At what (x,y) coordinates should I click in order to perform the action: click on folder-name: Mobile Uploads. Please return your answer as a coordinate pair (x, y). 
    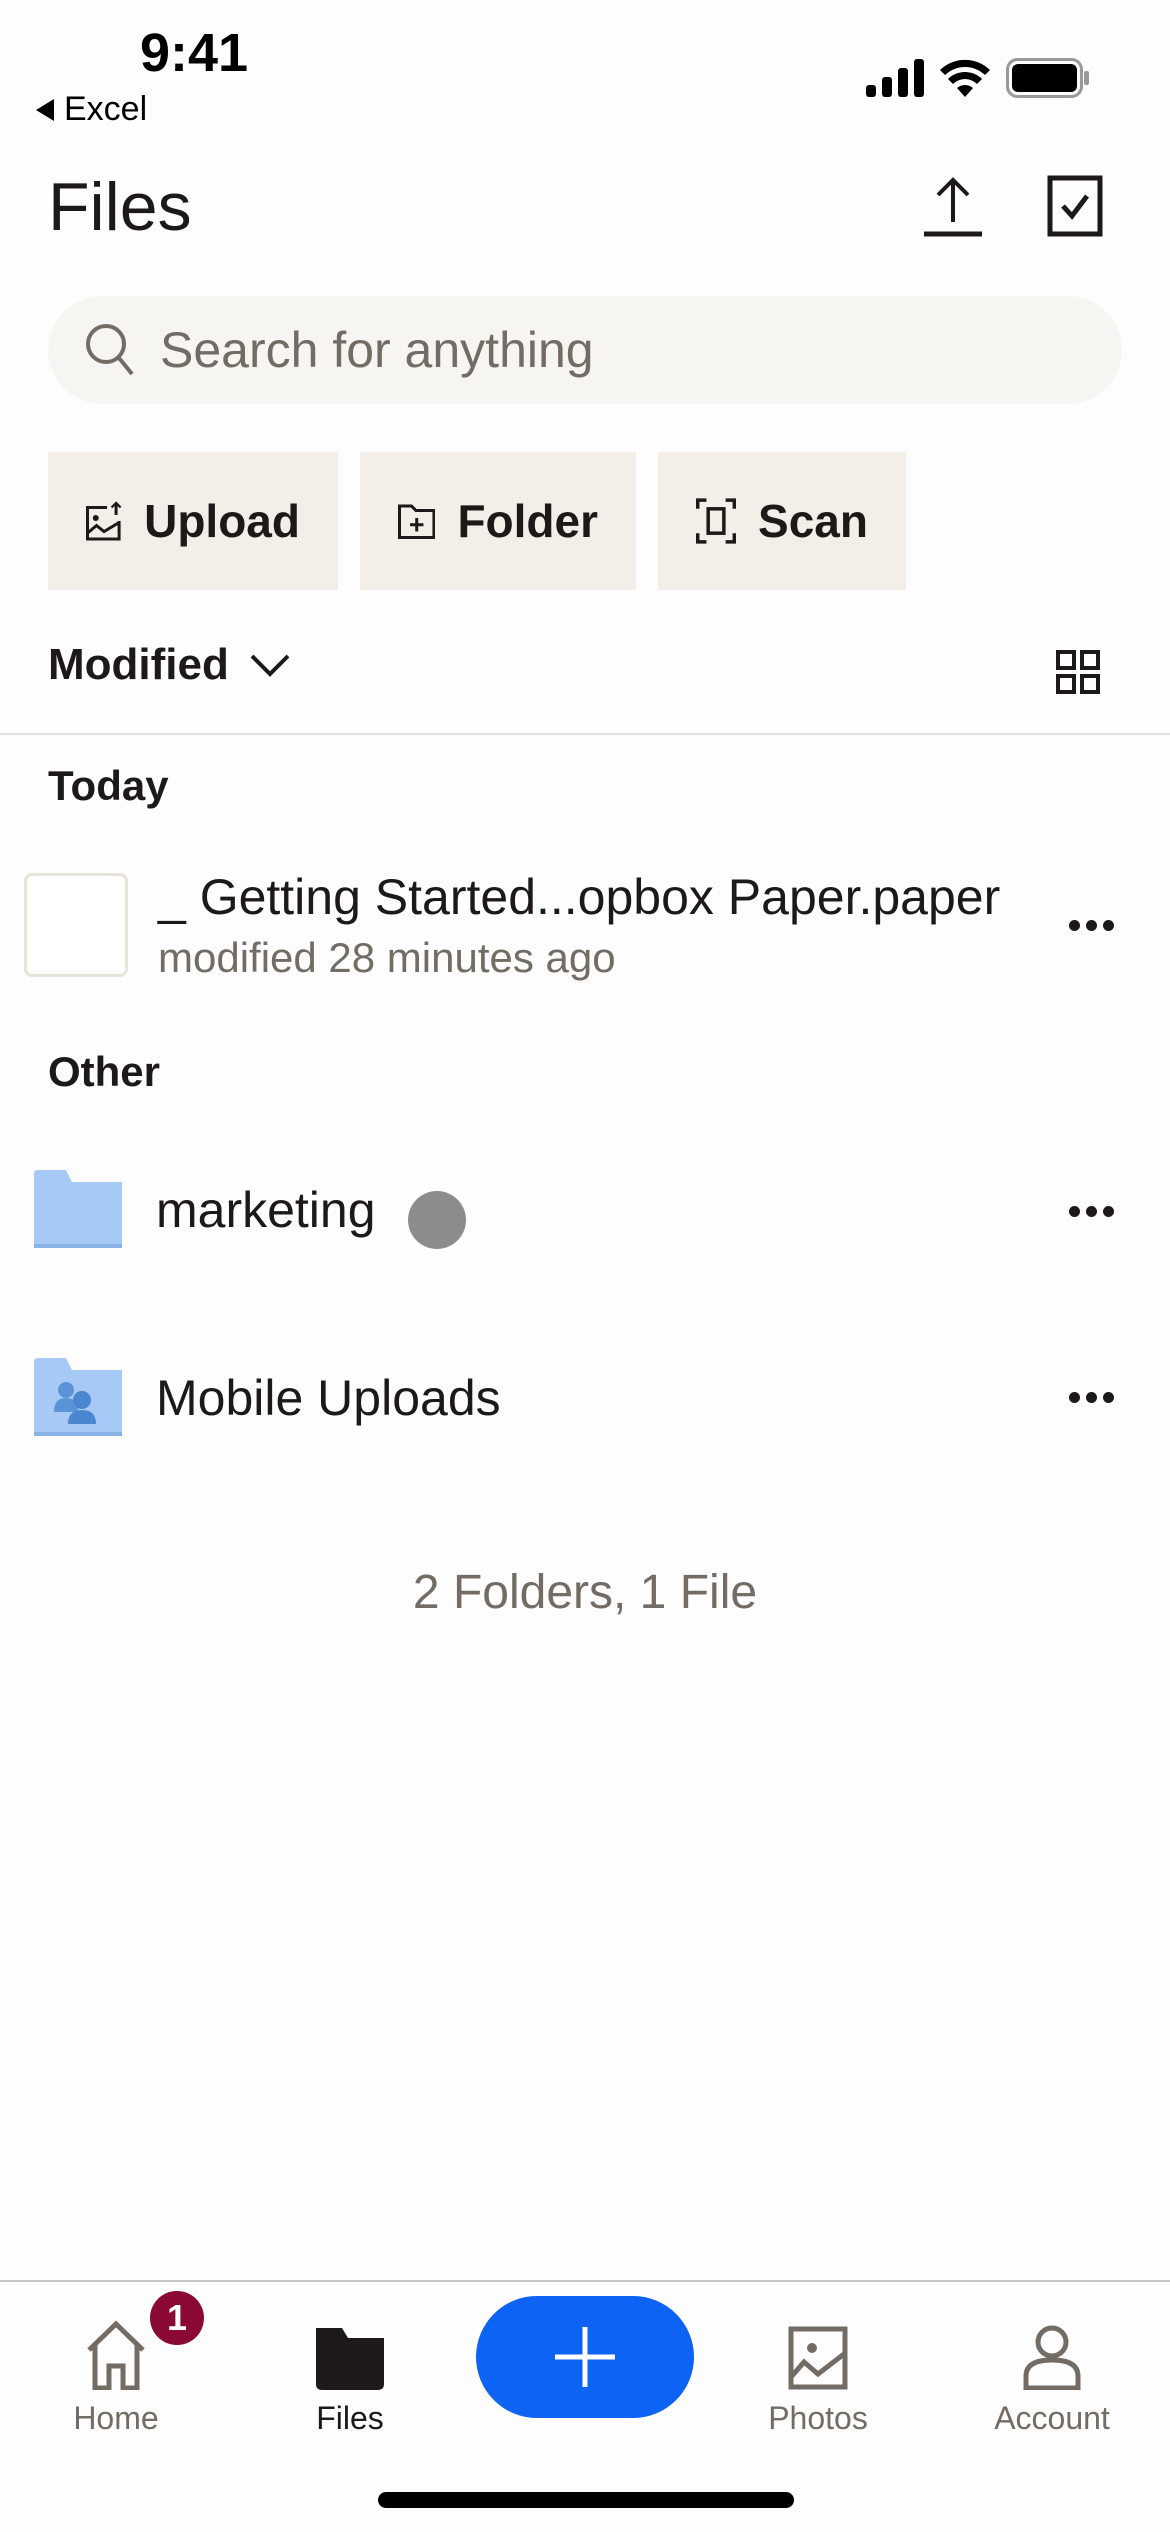
    Looking at the image, I should click on (328, 1398).